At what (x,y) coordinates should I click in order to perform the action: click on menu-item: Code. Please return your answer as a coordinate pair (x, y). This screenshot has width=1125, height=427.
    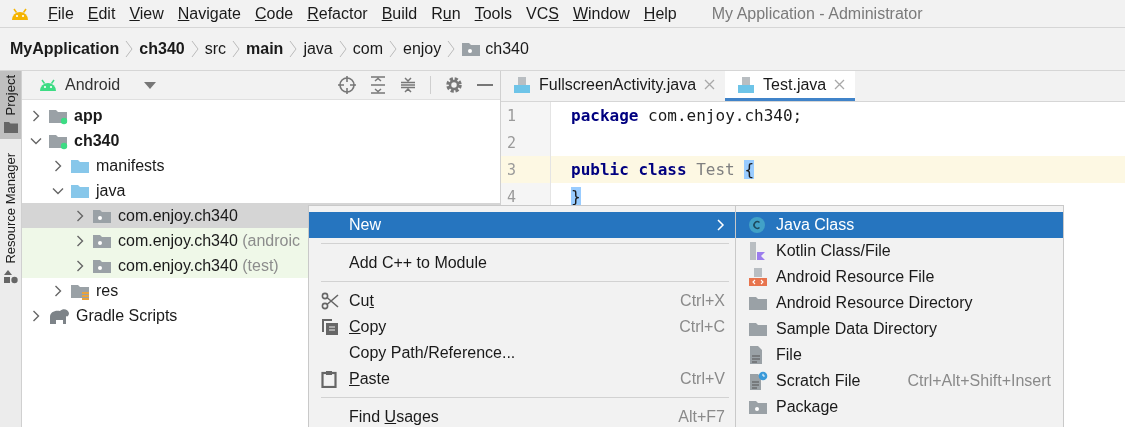
    Looking at the image, I should click on (274, 13).